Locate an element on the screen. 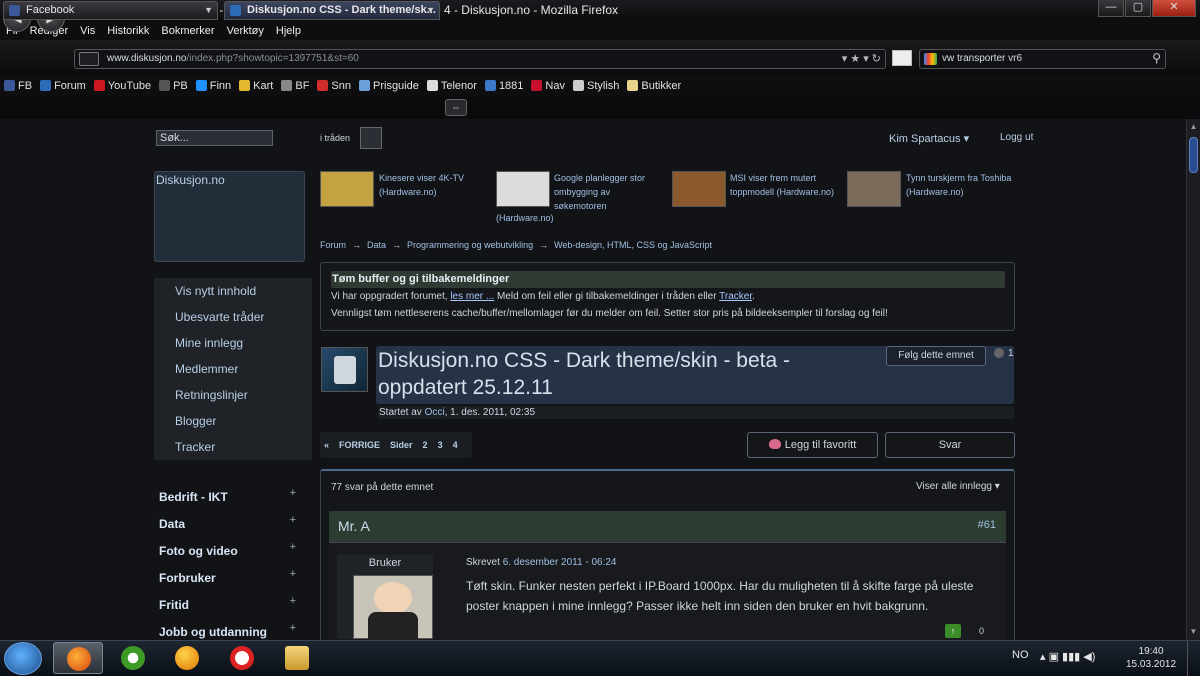 This screenshot has width=1200, height=676. taskbar-explorer is located at coordinates (297, 658).